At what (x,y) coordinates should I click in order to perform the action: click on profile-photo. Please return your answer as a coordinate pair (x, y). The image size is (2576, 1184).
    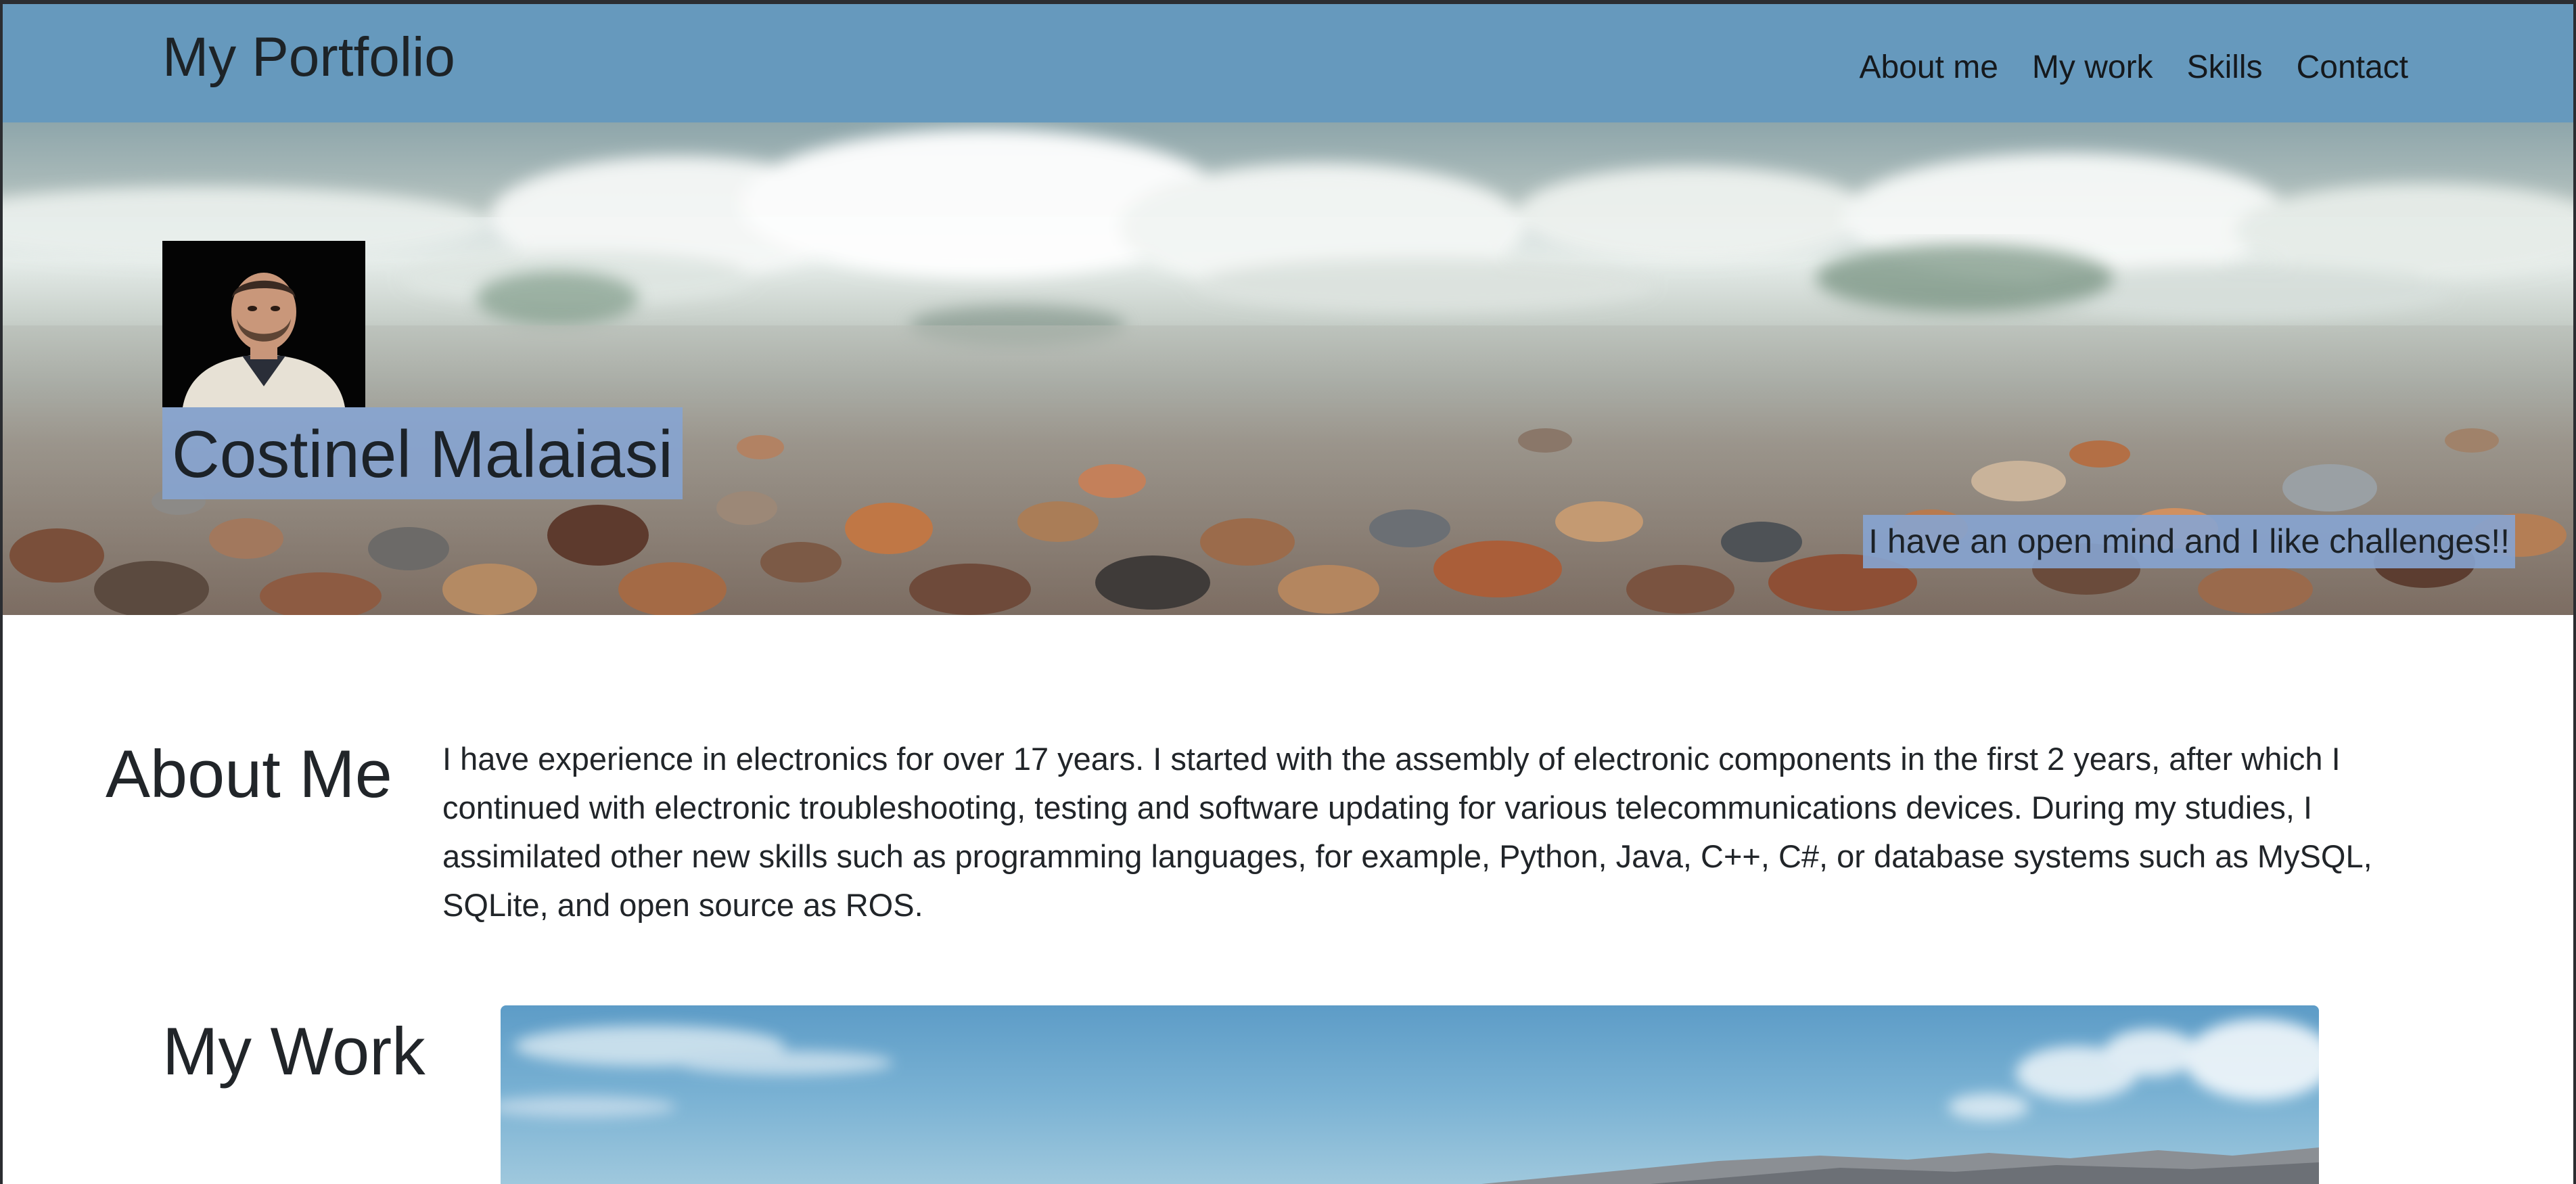
    Looking at the image, I should click on (263, 324).